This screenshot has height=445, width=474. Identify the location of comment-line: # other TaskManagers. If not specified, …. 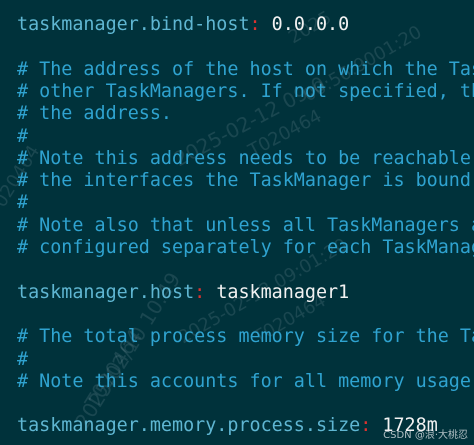
(245, 91).